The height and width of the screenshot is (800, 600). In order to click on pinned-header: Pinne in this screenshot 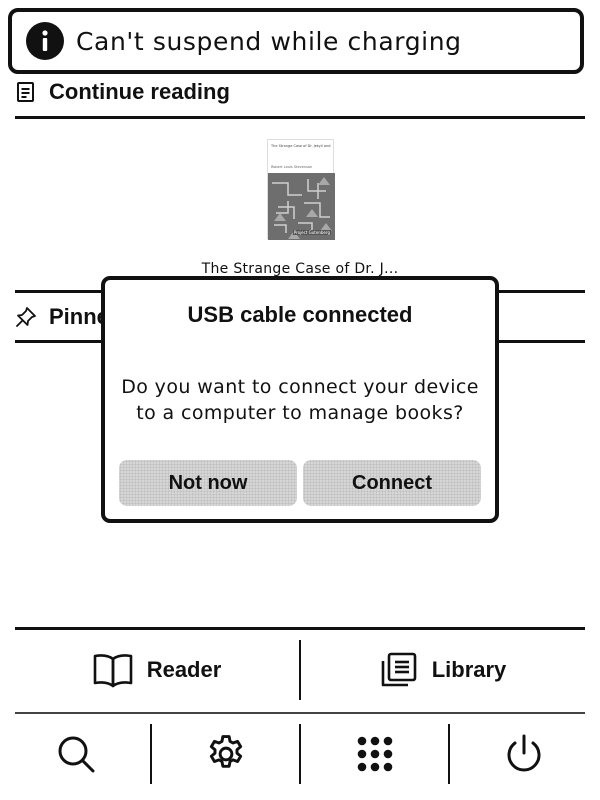, I will do `click(62, 317)`.